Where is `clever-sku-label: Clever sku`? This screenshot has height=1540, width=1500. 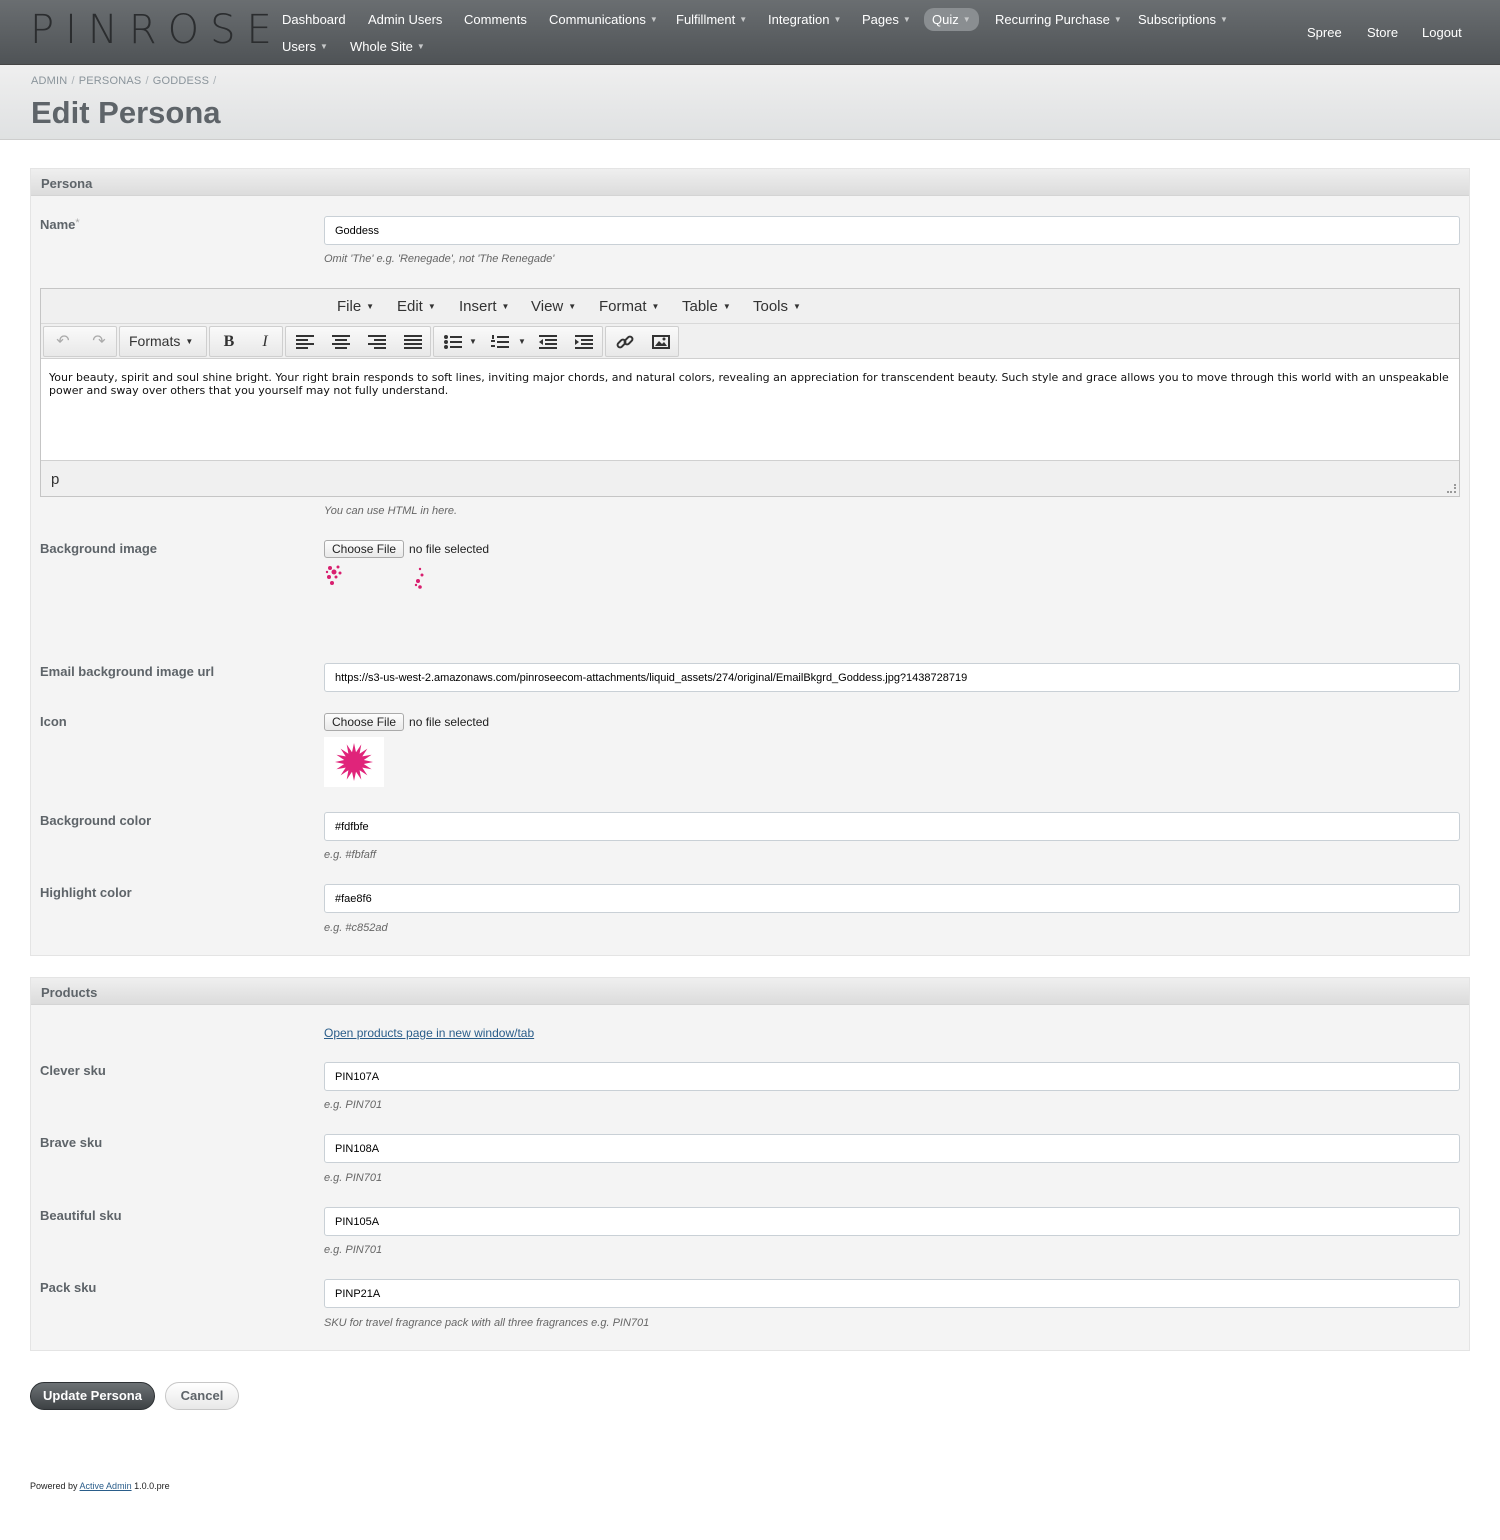 clever-sku-label: Clever sku is located at coordinates (73, 1070).